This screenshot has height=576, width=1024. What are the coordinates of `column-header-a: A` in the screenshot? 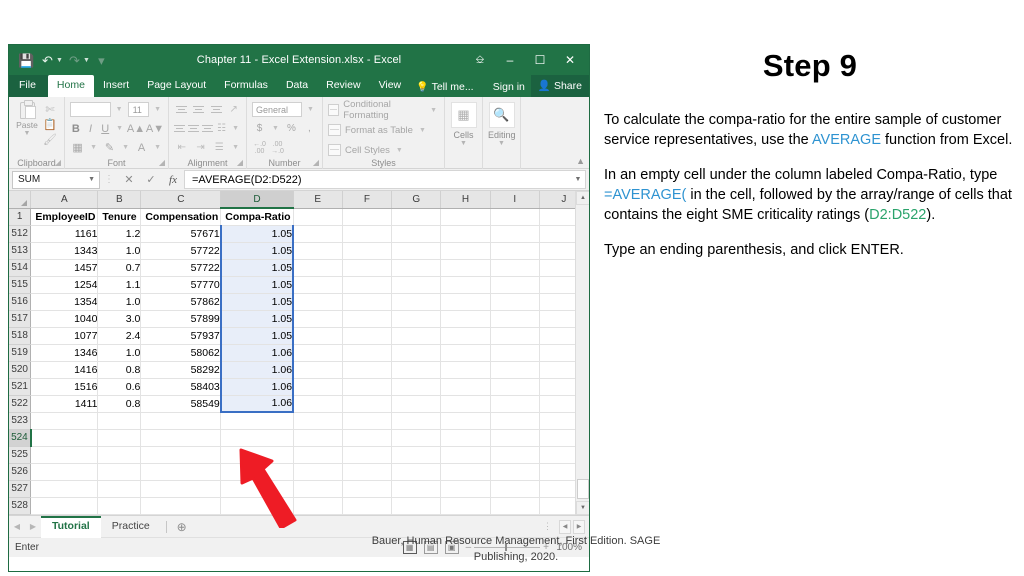 It's located at (64, 200).